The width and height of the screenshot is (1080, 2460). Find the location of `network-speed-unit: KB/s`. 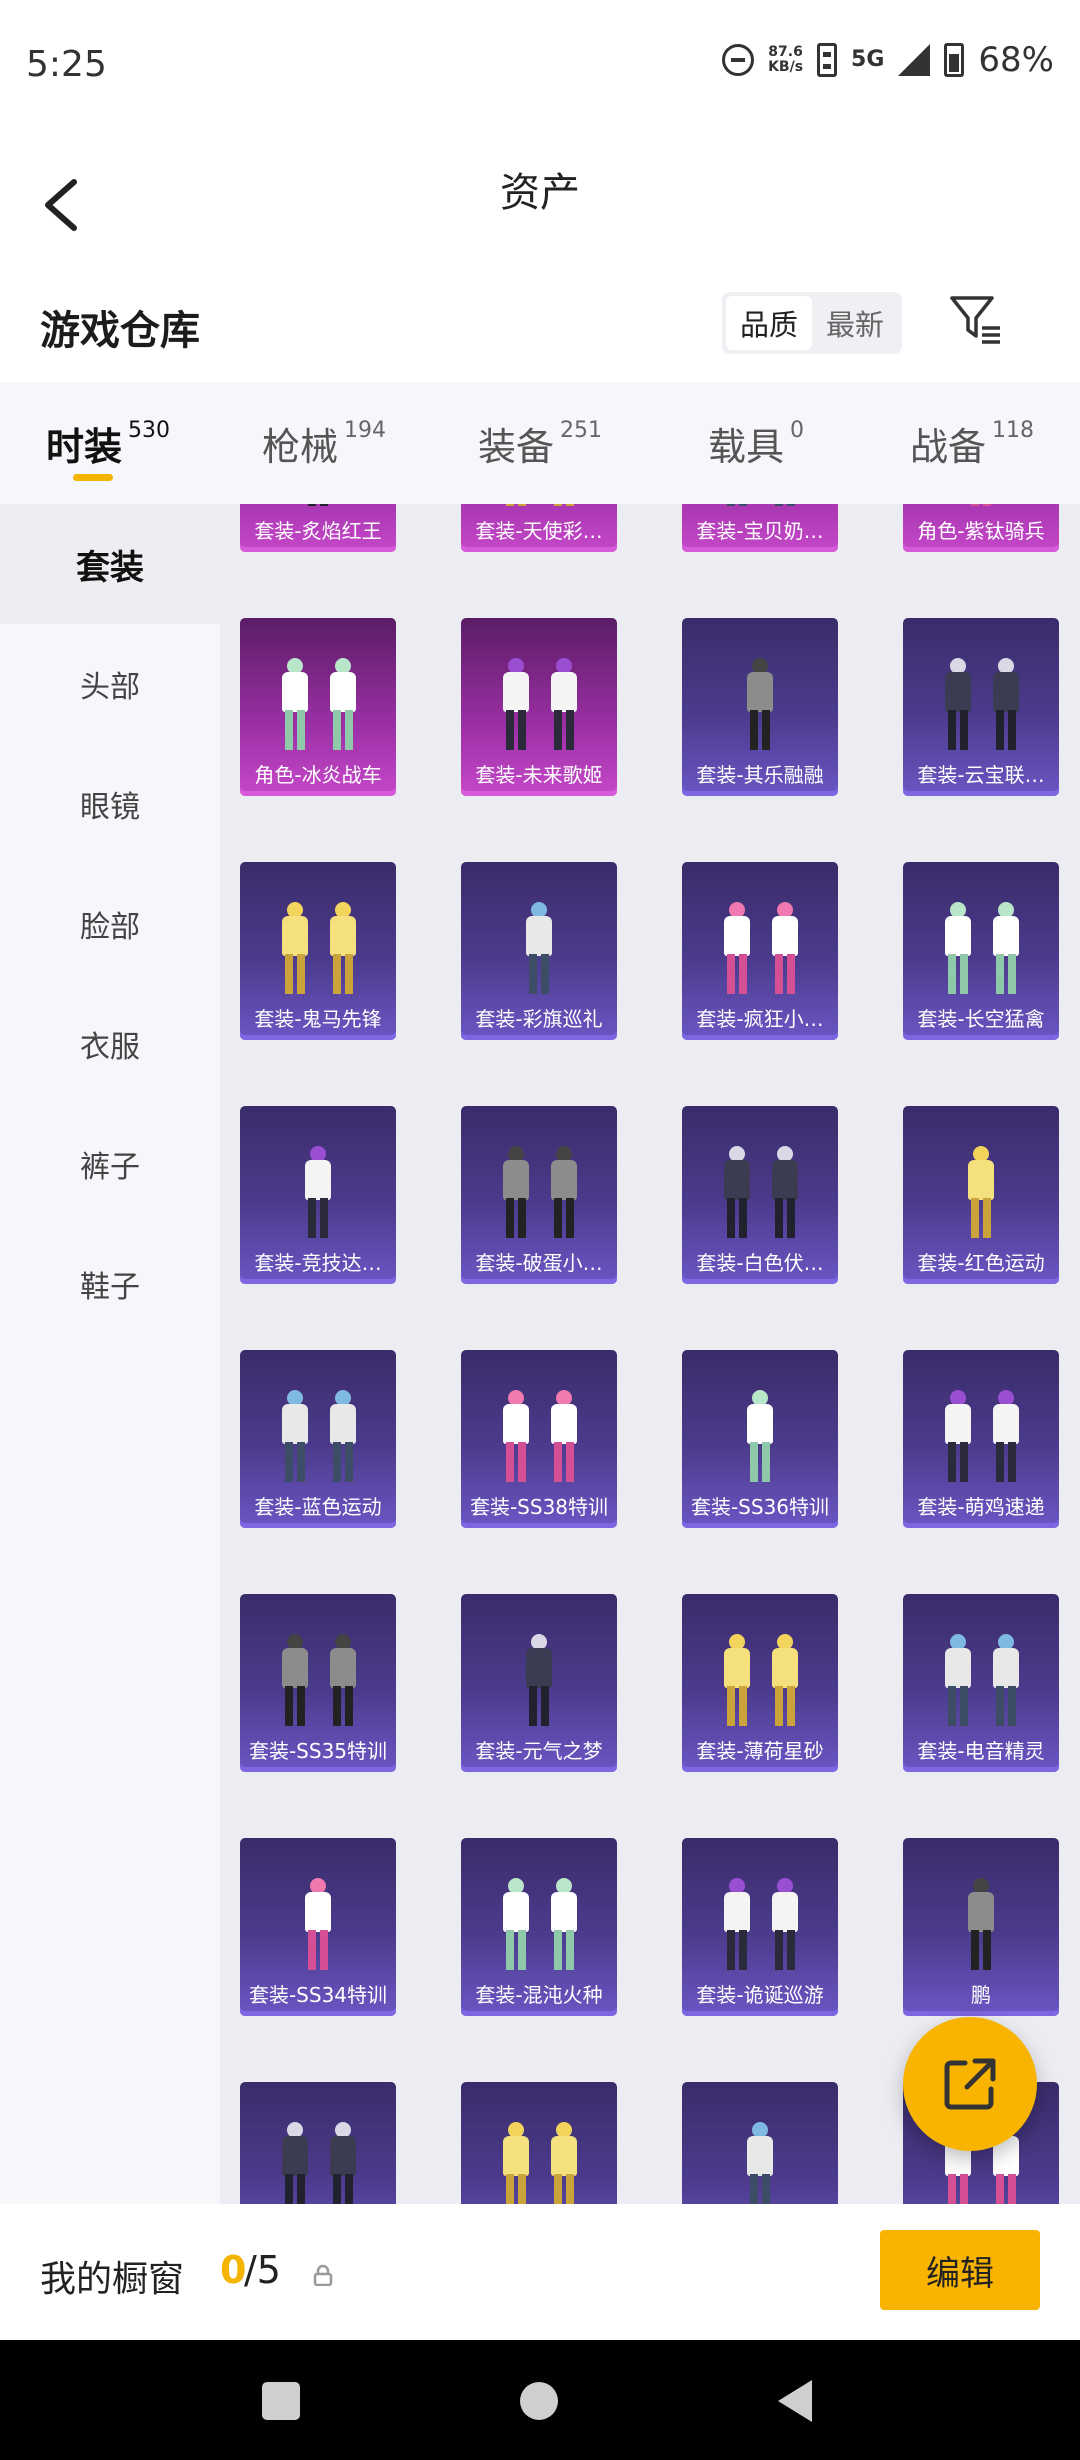

network-speed-unit: KB/s is located at coordinates (786, 67).